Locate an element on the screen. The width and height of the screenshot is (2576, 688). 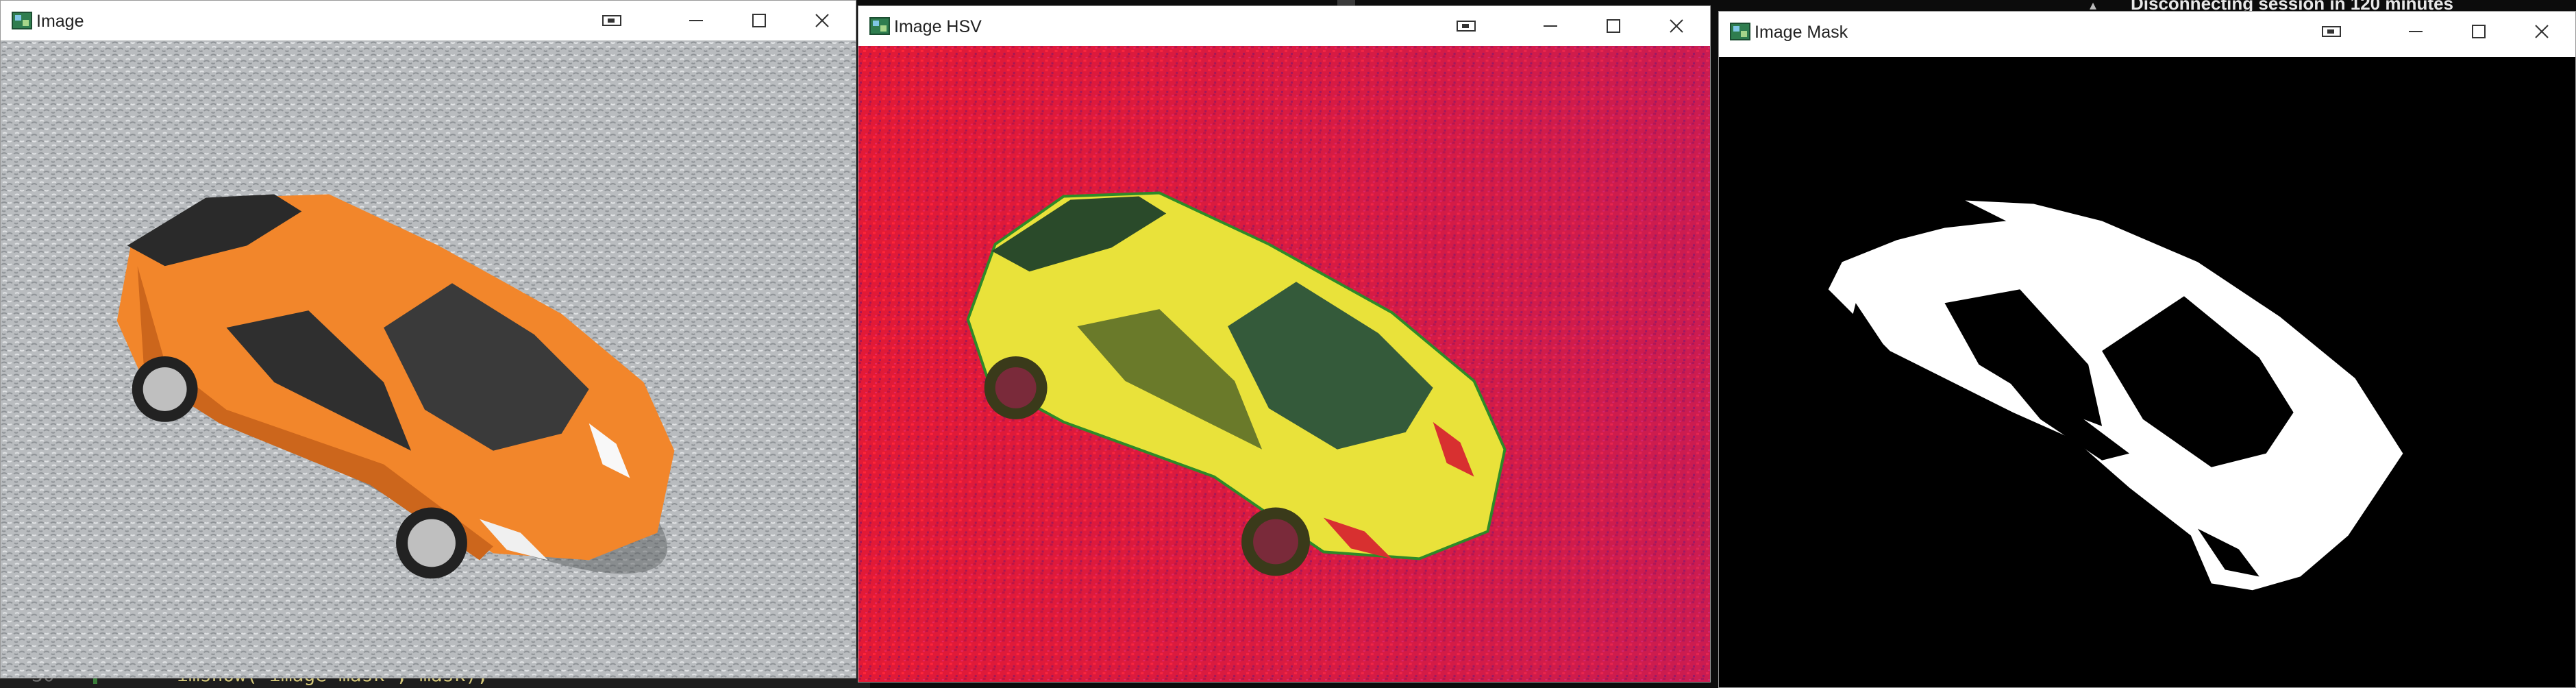
titlebar: Image Mask is located at coordinates (2147, 31).